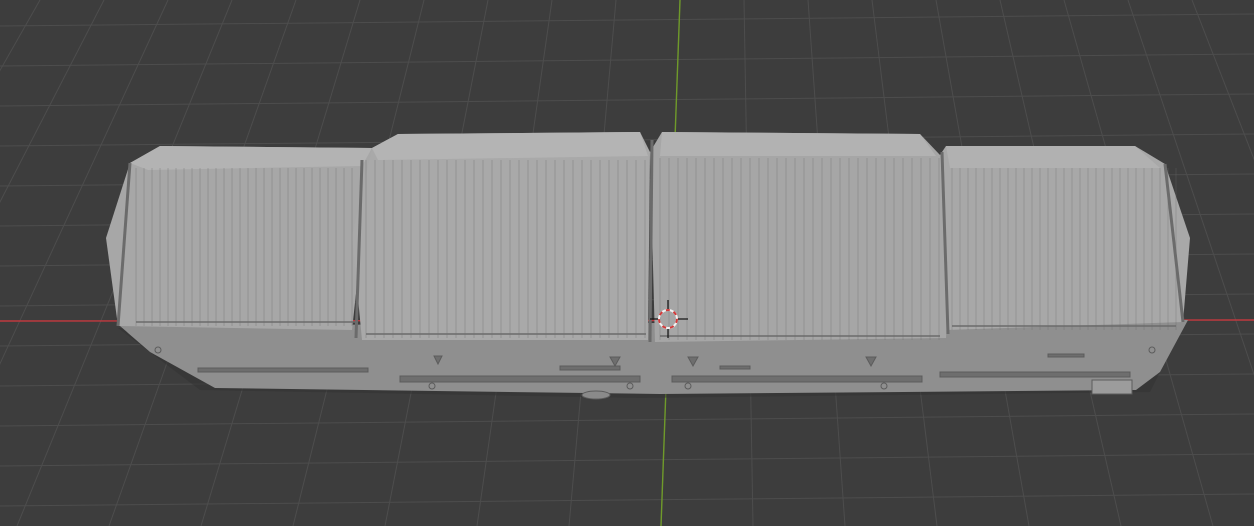 Image resolution: width=1254 pixels, height=526 pixels. What do you see at coordinates (239, 238) in the screenshot?
I see `segment-left-end` at bounding box center [239, 238].